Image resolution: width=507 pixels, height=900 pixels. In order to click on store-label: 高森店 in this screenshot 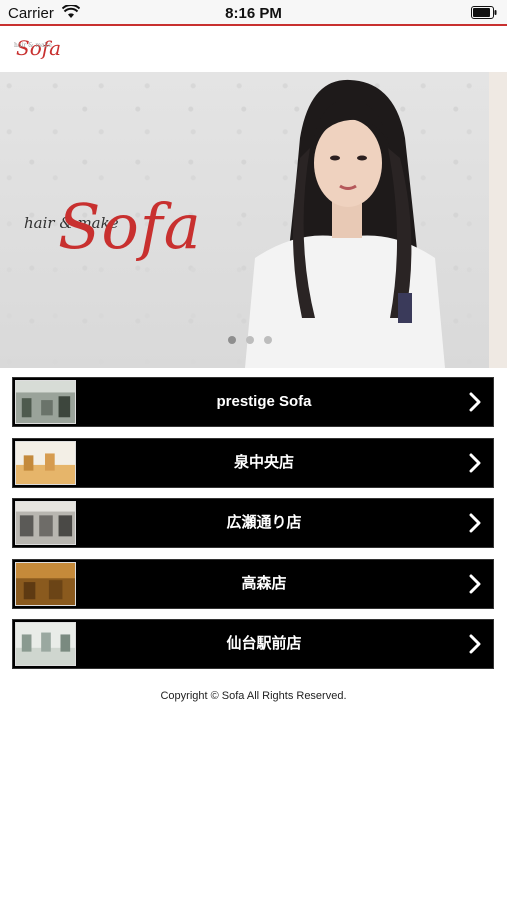, I will do `click(264, 583)`.